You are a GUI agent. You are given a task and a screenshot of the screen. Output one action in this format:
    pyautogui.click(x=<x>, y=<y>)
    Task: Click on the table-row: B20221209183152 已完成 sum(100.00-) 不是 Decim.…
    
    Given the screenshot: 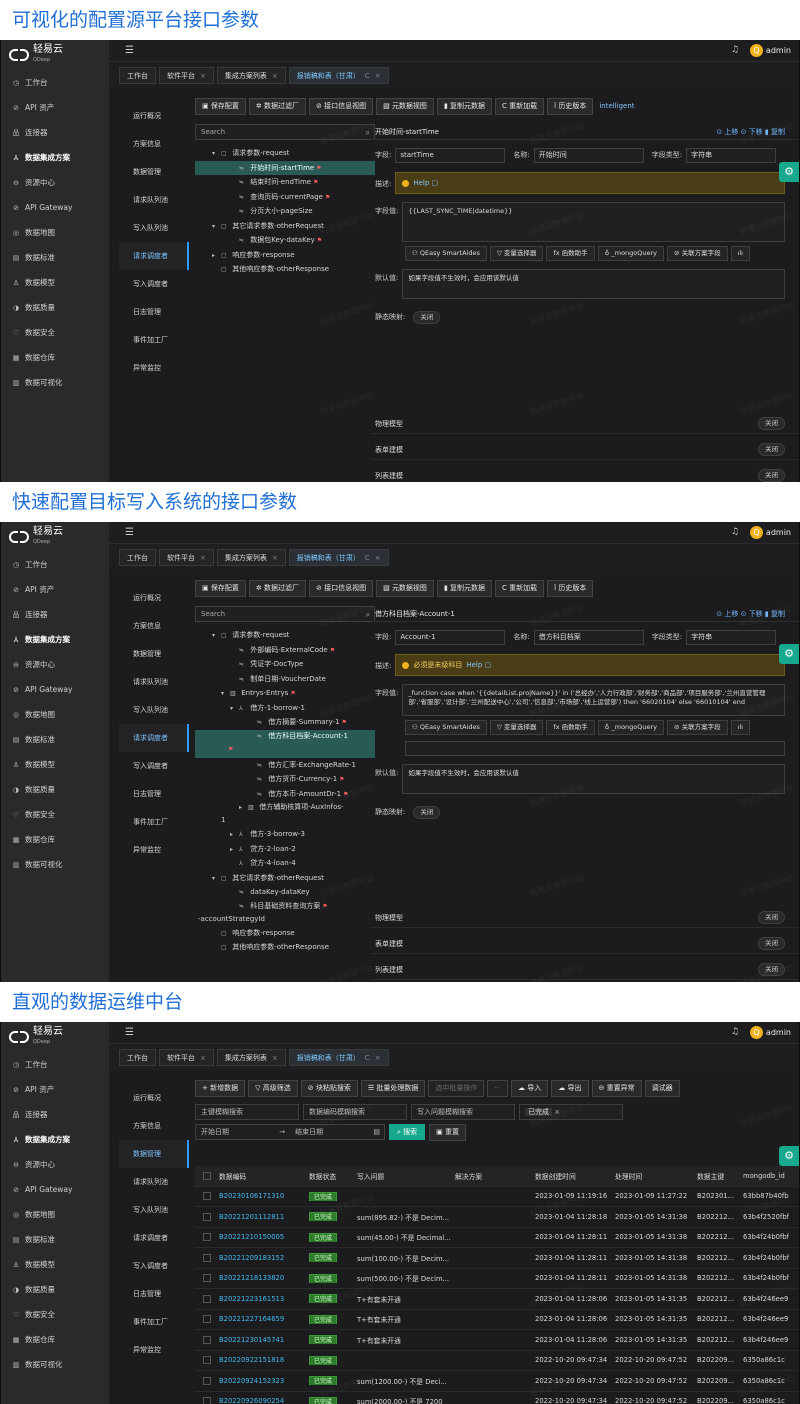 What is the action you would take?
    pyautogui.click(x=497, y=1258)
    